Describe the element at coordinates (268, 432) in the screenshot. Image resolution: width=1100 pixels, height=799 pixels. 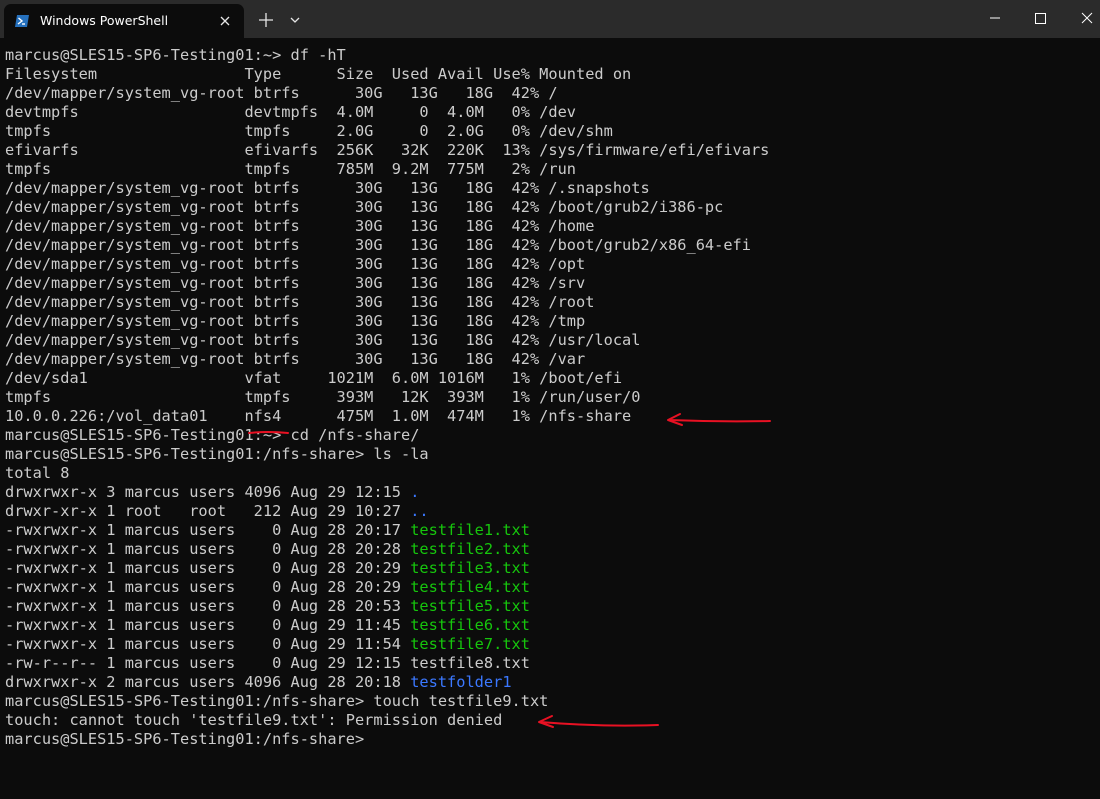
I see `nfs4-underline` at that location.